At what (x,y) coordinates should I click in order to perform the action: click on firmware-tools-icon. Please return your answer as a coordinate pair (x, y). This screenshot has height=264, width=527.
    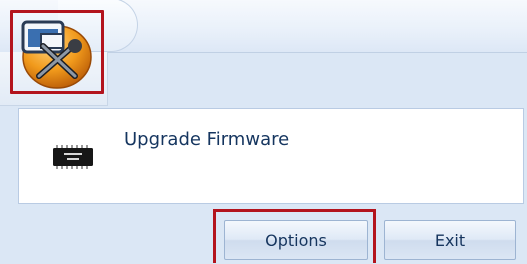
    Looking at the image, I should click on (56, 54).